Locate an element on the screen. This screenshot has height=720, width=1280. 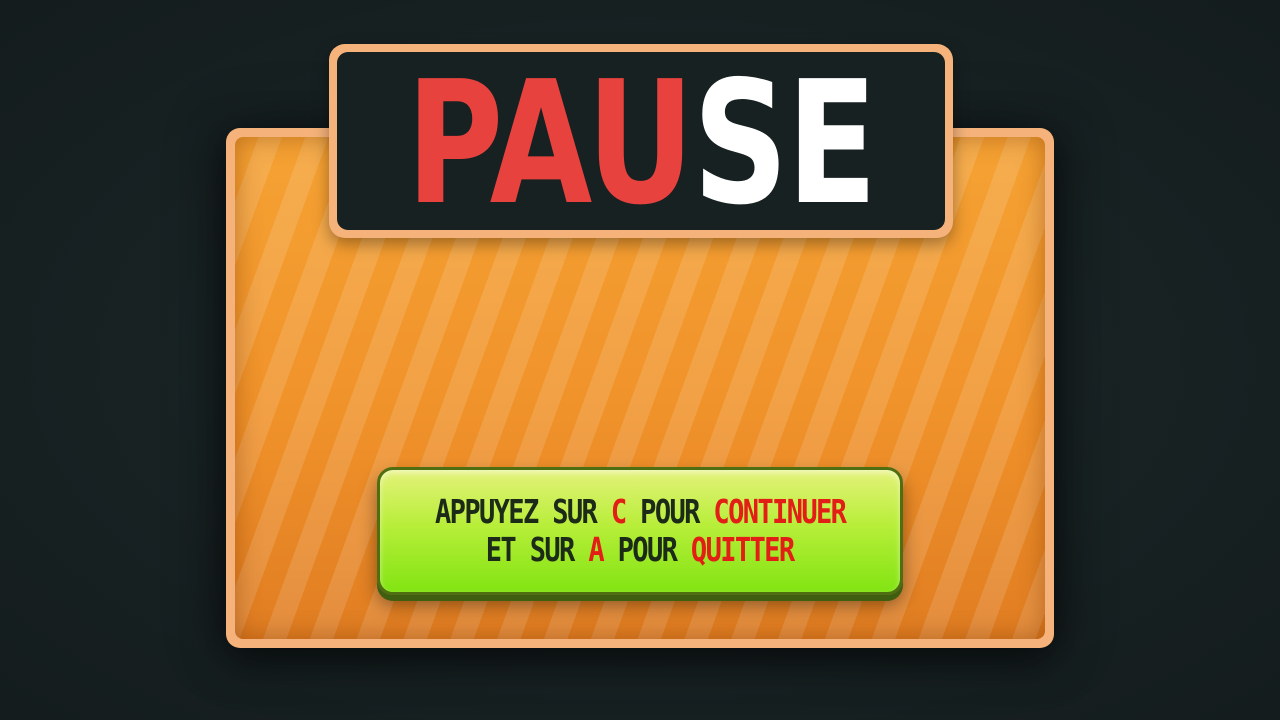
hint-line-quit: ET SUR A POUR QUITTER is located at coordinates (640, 549).